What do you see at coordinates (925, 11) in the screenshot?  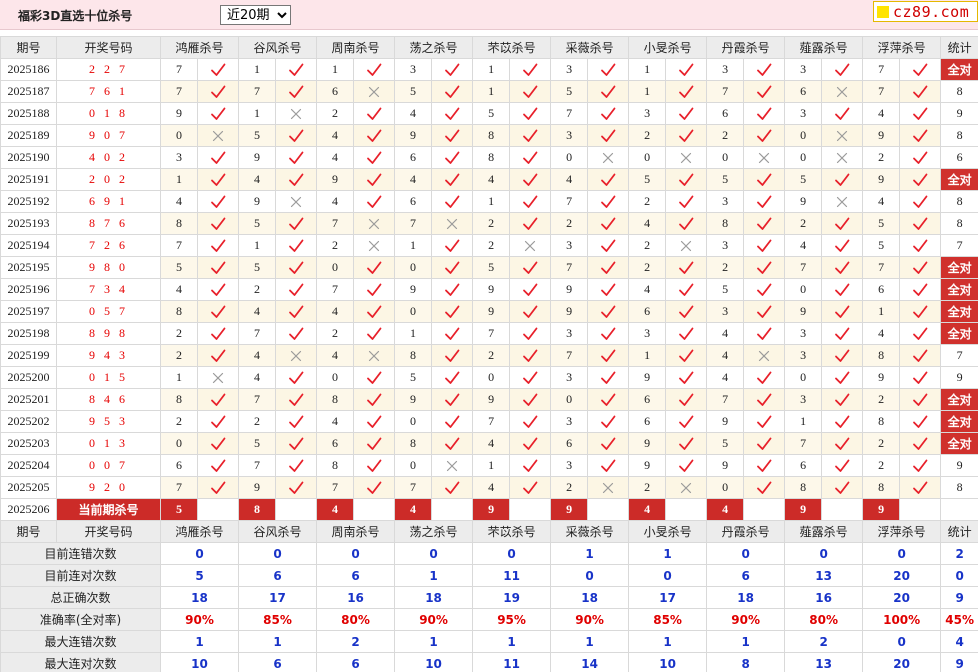 I see `site-logo: cz89.com` at bounding box center [925, 11].